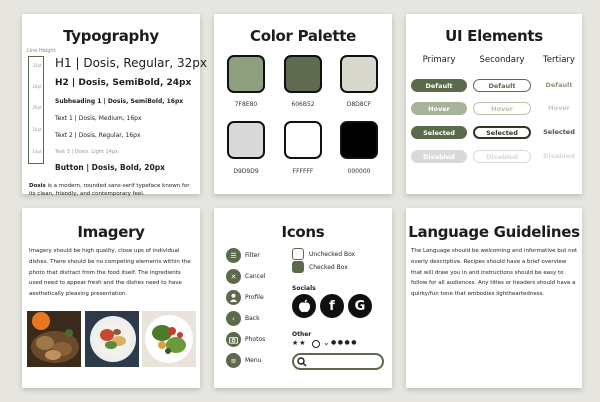  What do you see at coordinates (302, 362) in the screenshot?
I see `search-icon` at bounding box center [302, 362].